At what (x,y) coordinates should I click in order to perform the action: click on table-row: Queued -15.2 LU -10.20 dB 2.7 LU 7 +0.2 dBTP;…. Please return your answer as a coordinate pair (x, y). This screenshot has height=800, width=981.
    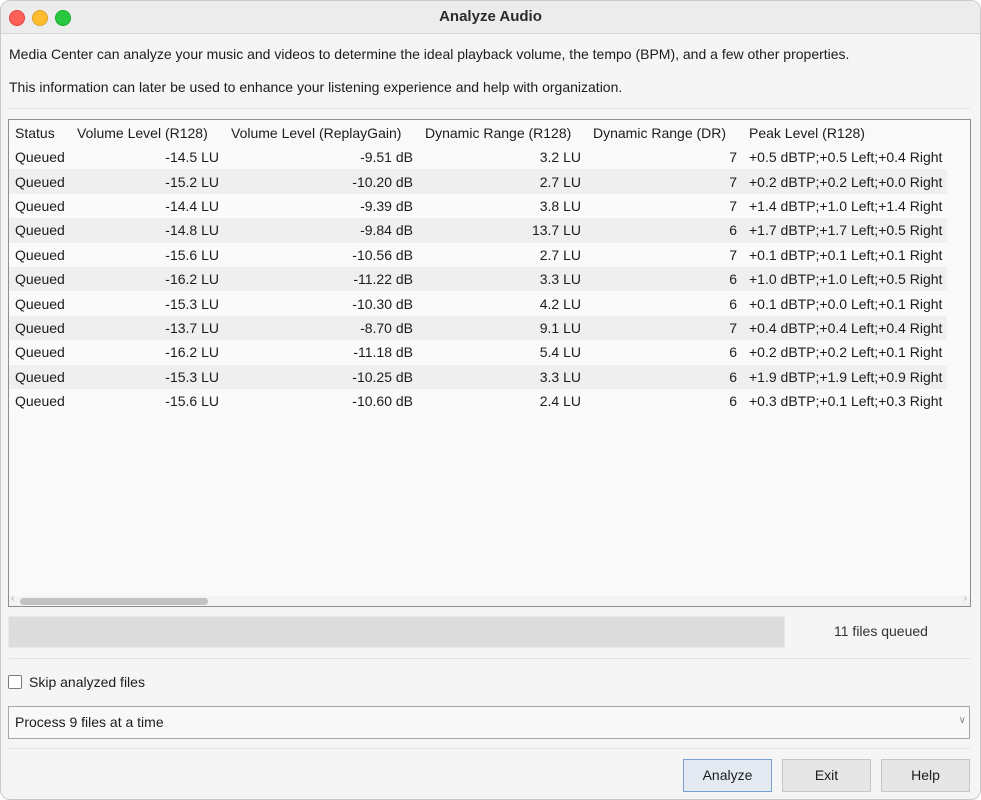
    Looking at the image, I should click on (478, 181).